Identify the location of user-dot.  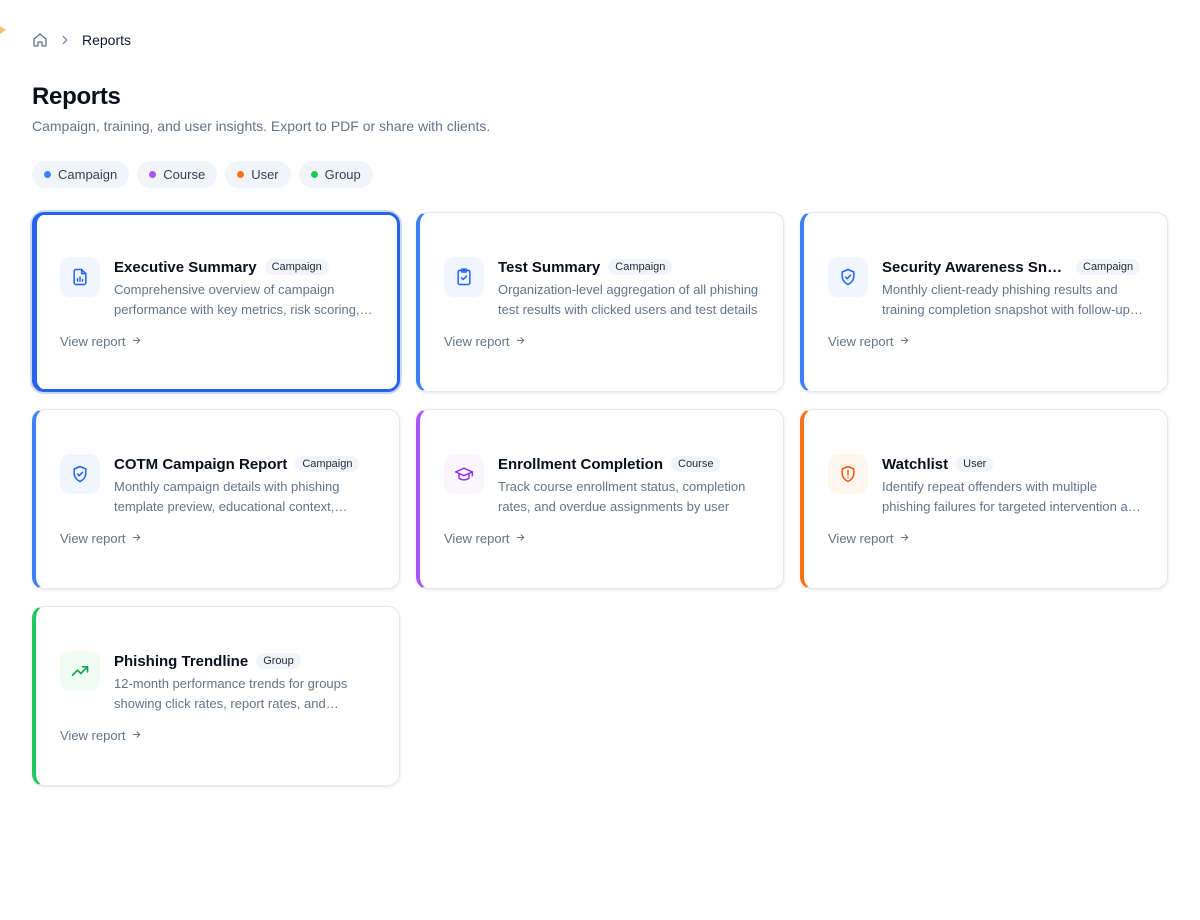
(241, 174).